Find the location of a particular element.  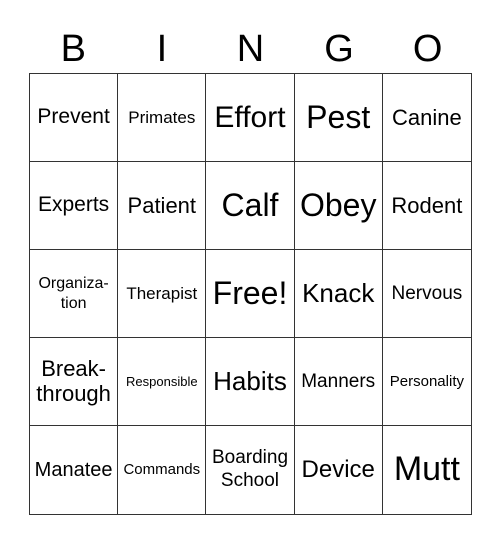

bingo-cell-free-space: Free! is located at coordinates (250, 294).